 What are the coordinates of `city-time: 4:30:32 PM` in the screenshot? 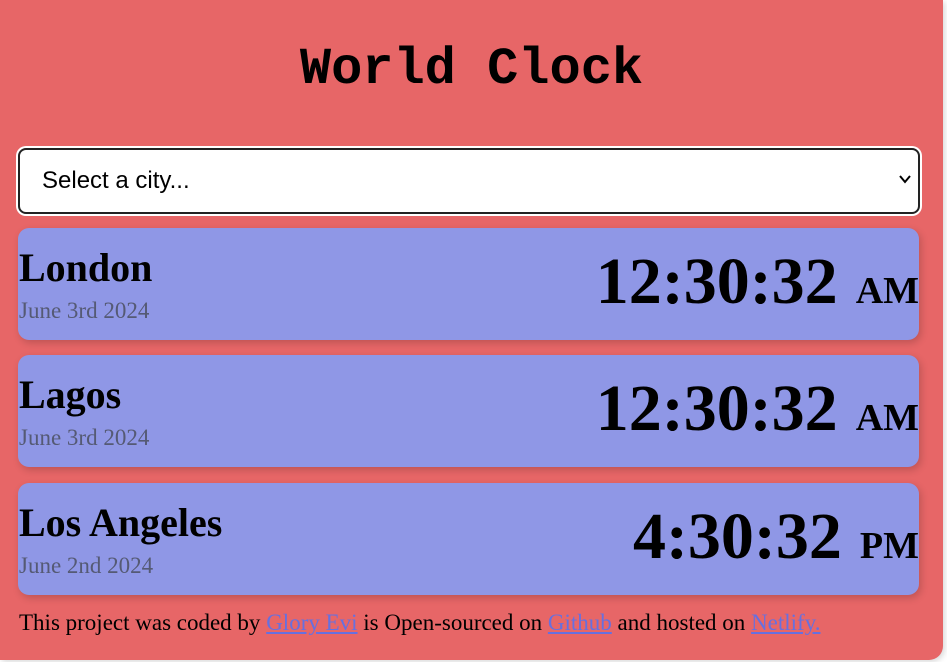 It's located at (776, 537).